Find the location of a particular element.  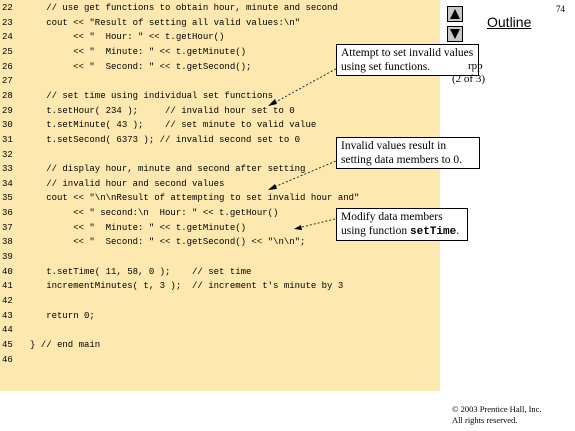

nav-up-button is located at coordinates (455, 14).